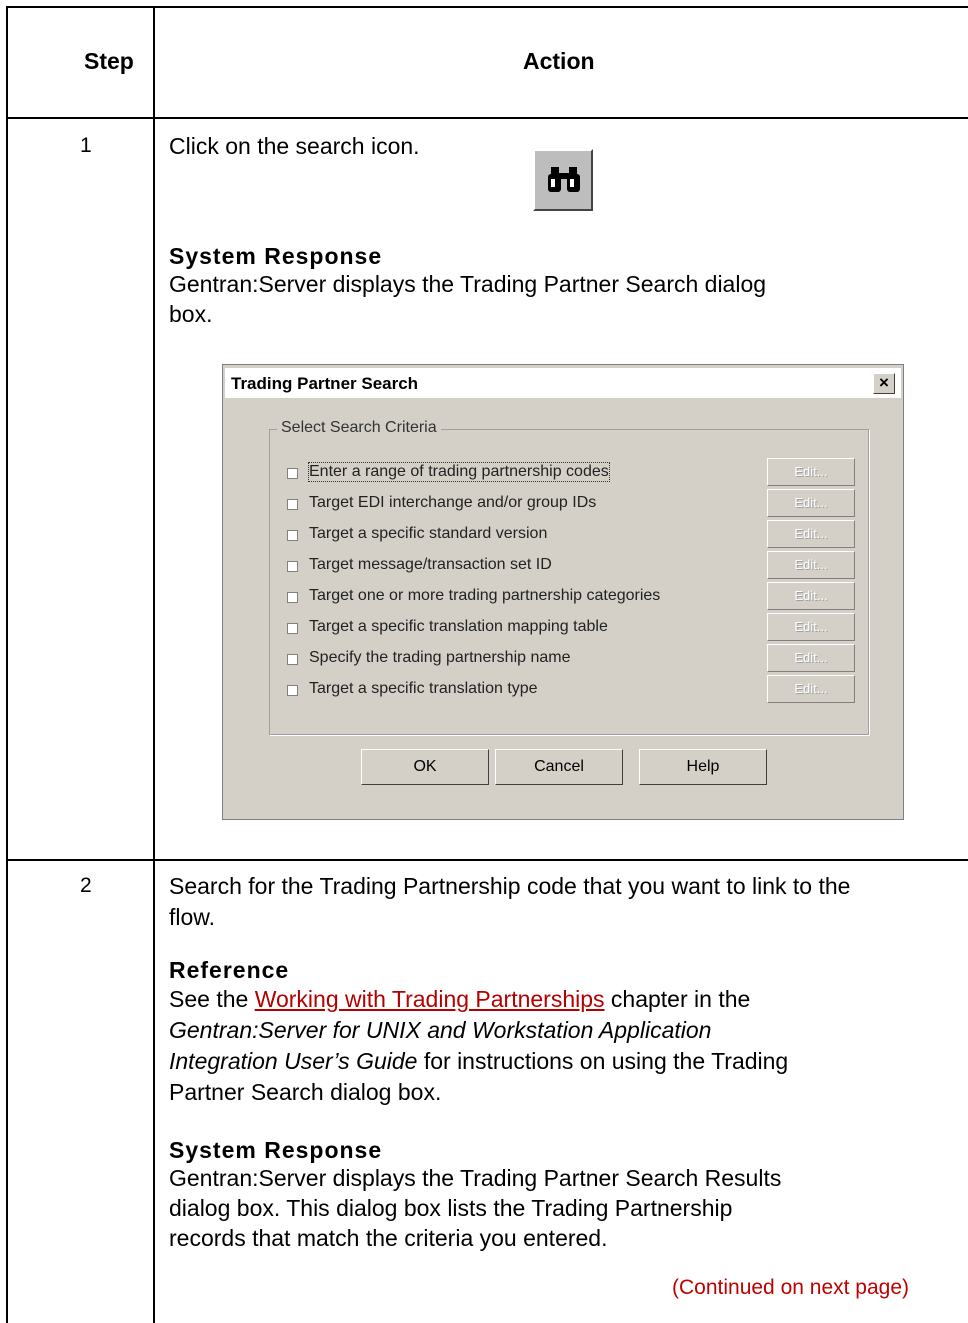 The height and width of the screenshot is (1323, 968). Describe the element at coordinates (229, 970) in the screenshot. I see `reference-heading: Reference` at that location.